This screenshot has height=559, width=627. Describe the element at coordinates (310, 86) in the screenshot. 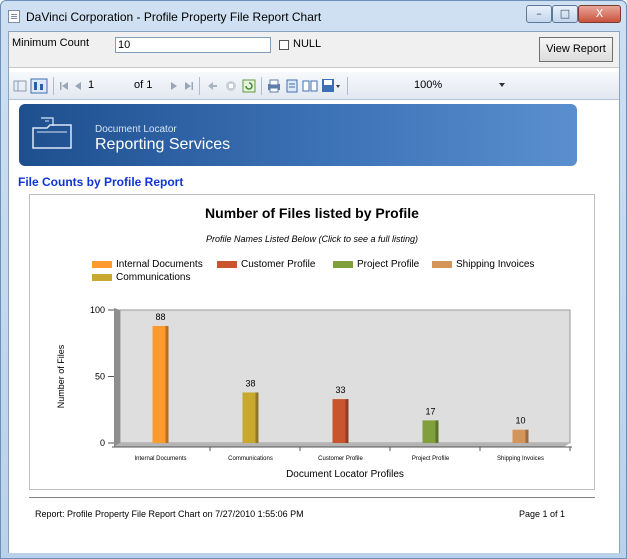

I see `page-setup-icon` at that location.